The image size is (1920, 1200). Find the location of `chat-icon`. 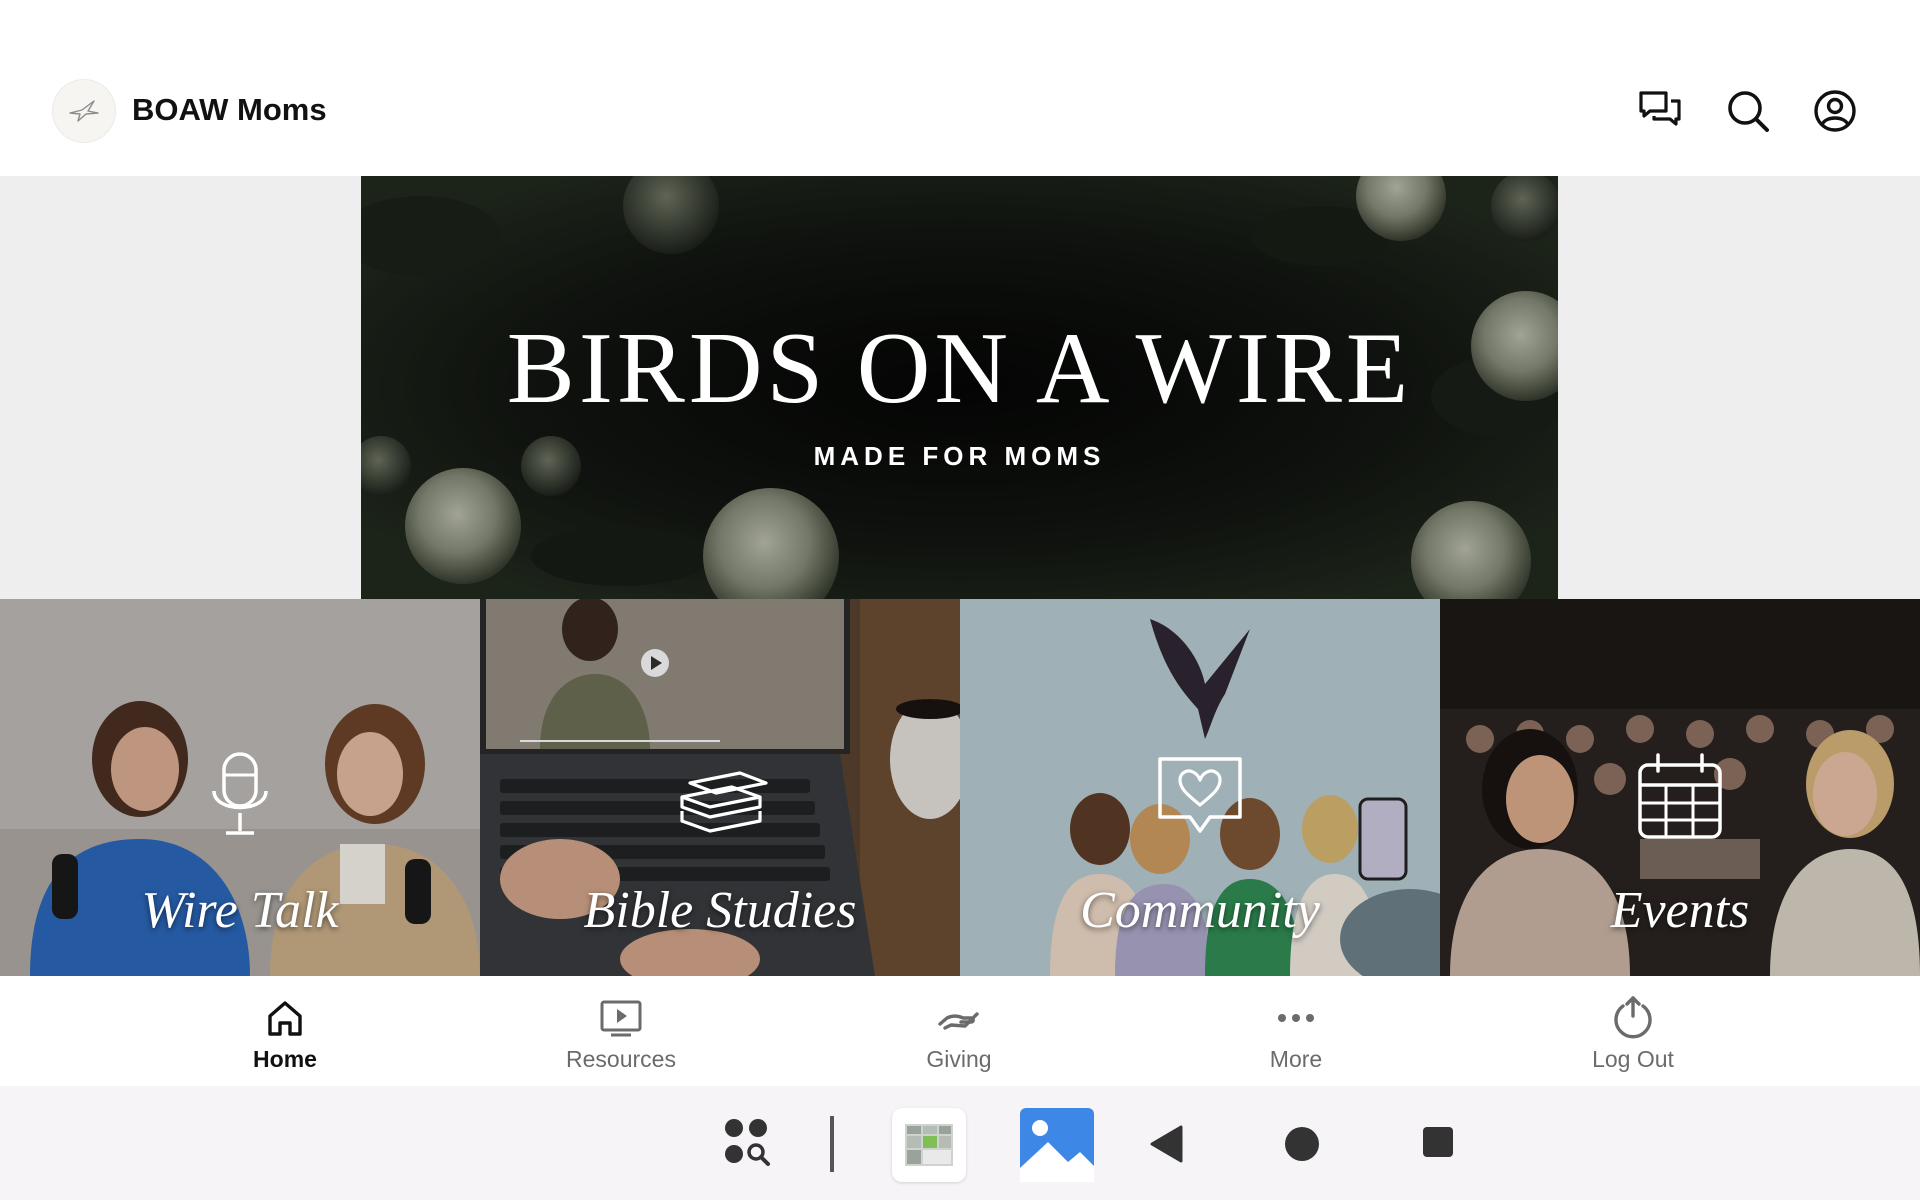

chat-icon is located at coordinates (1660, 111).